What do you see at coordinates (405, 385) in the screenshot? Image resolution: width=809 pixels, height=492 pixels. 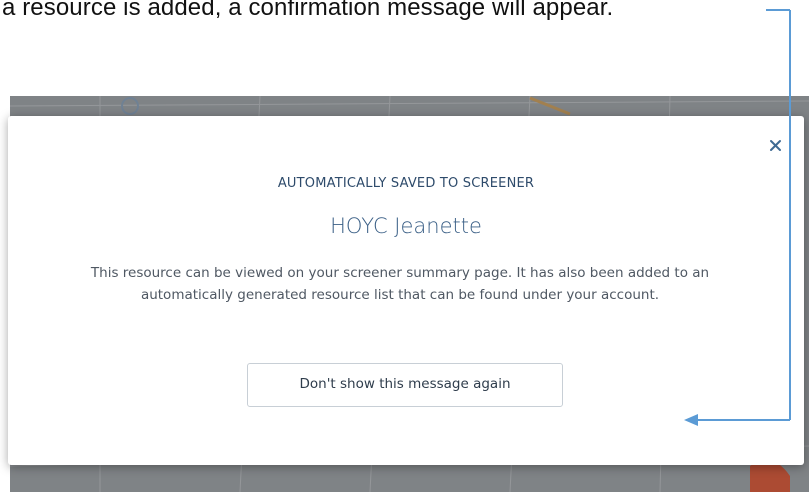 I see `dont-show-again-button: Don't show this message again` at bounding box center [405, 385].